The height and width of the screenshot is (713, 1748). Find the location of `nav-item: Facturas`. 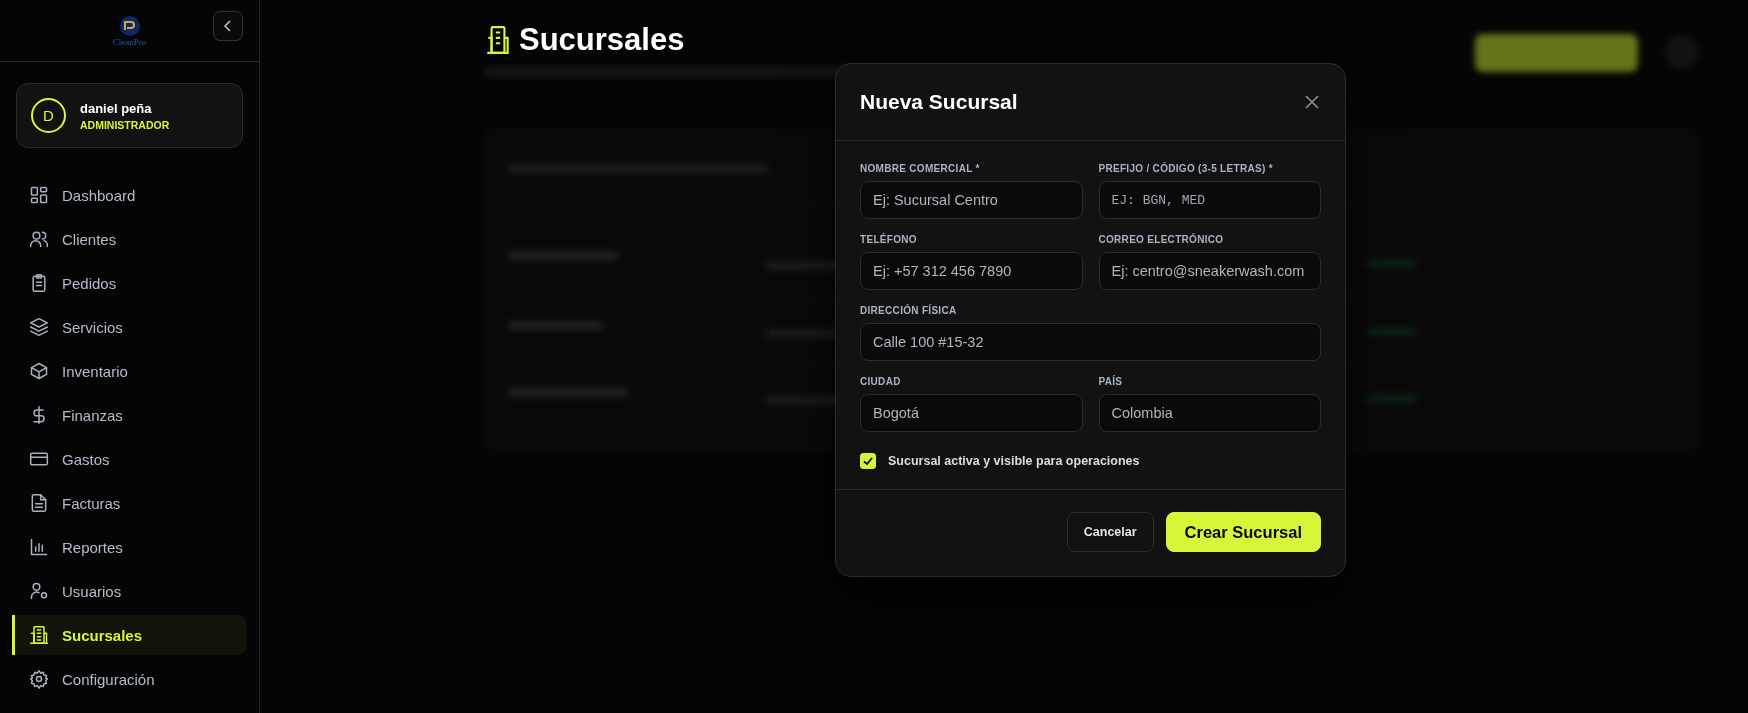

nav-item: Facturas is located at coordinates (129, 503).